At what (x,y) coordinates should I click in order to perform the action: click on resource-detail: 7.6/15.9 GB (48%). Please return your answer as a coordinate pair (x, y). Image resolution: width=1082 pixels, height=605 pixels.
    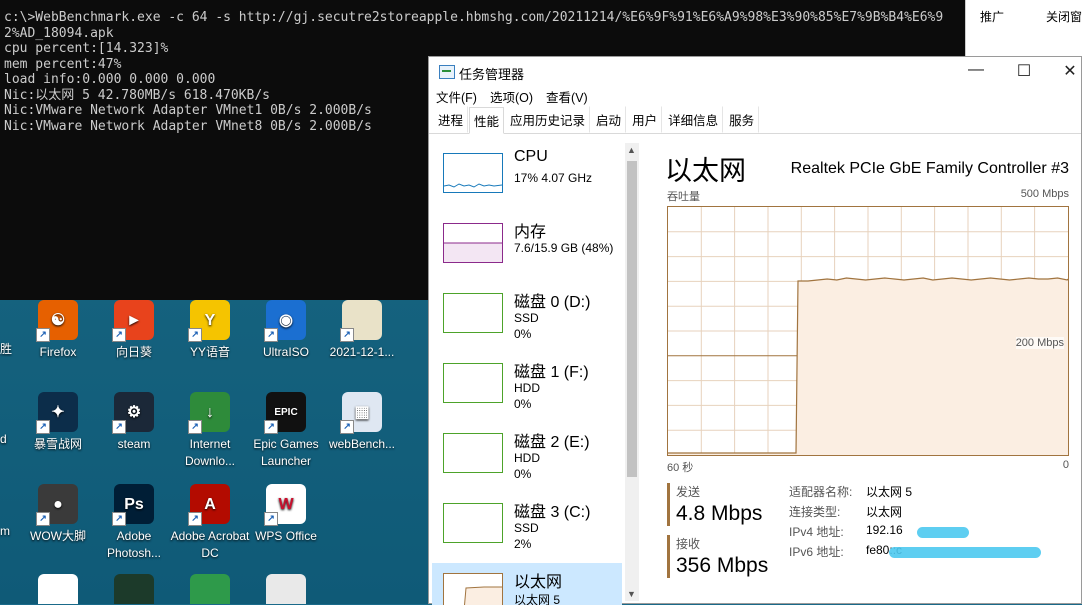
    Looking at the image, I should click on (564, 248).